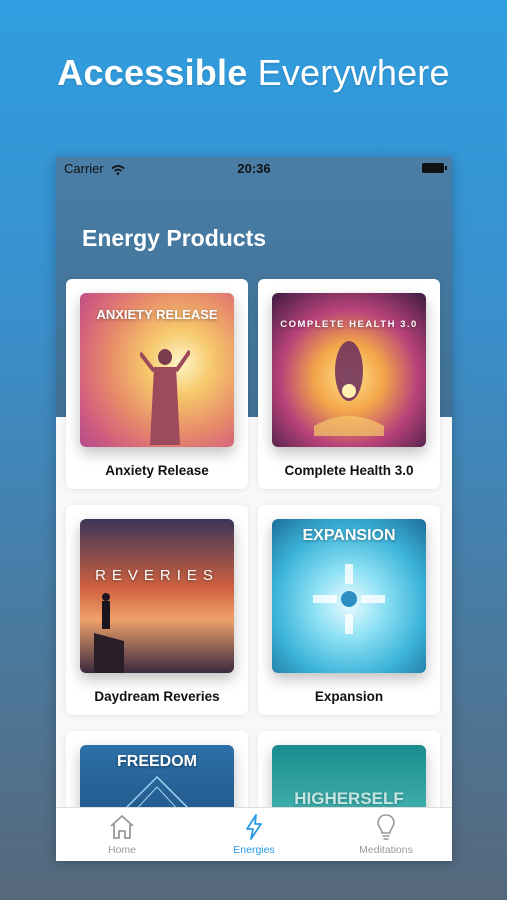  What do you see at coordinates (254, 827) in the screenshot?
I see `lightning-icon` at bounding box center [254, 827].